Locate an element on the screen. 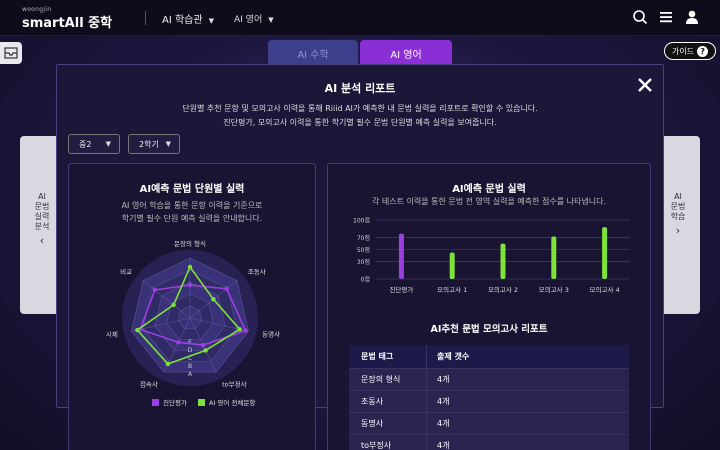 This screenshot has height=450, width=720. table-cell-tag: 동명사 is located at coordinates (388, 423).